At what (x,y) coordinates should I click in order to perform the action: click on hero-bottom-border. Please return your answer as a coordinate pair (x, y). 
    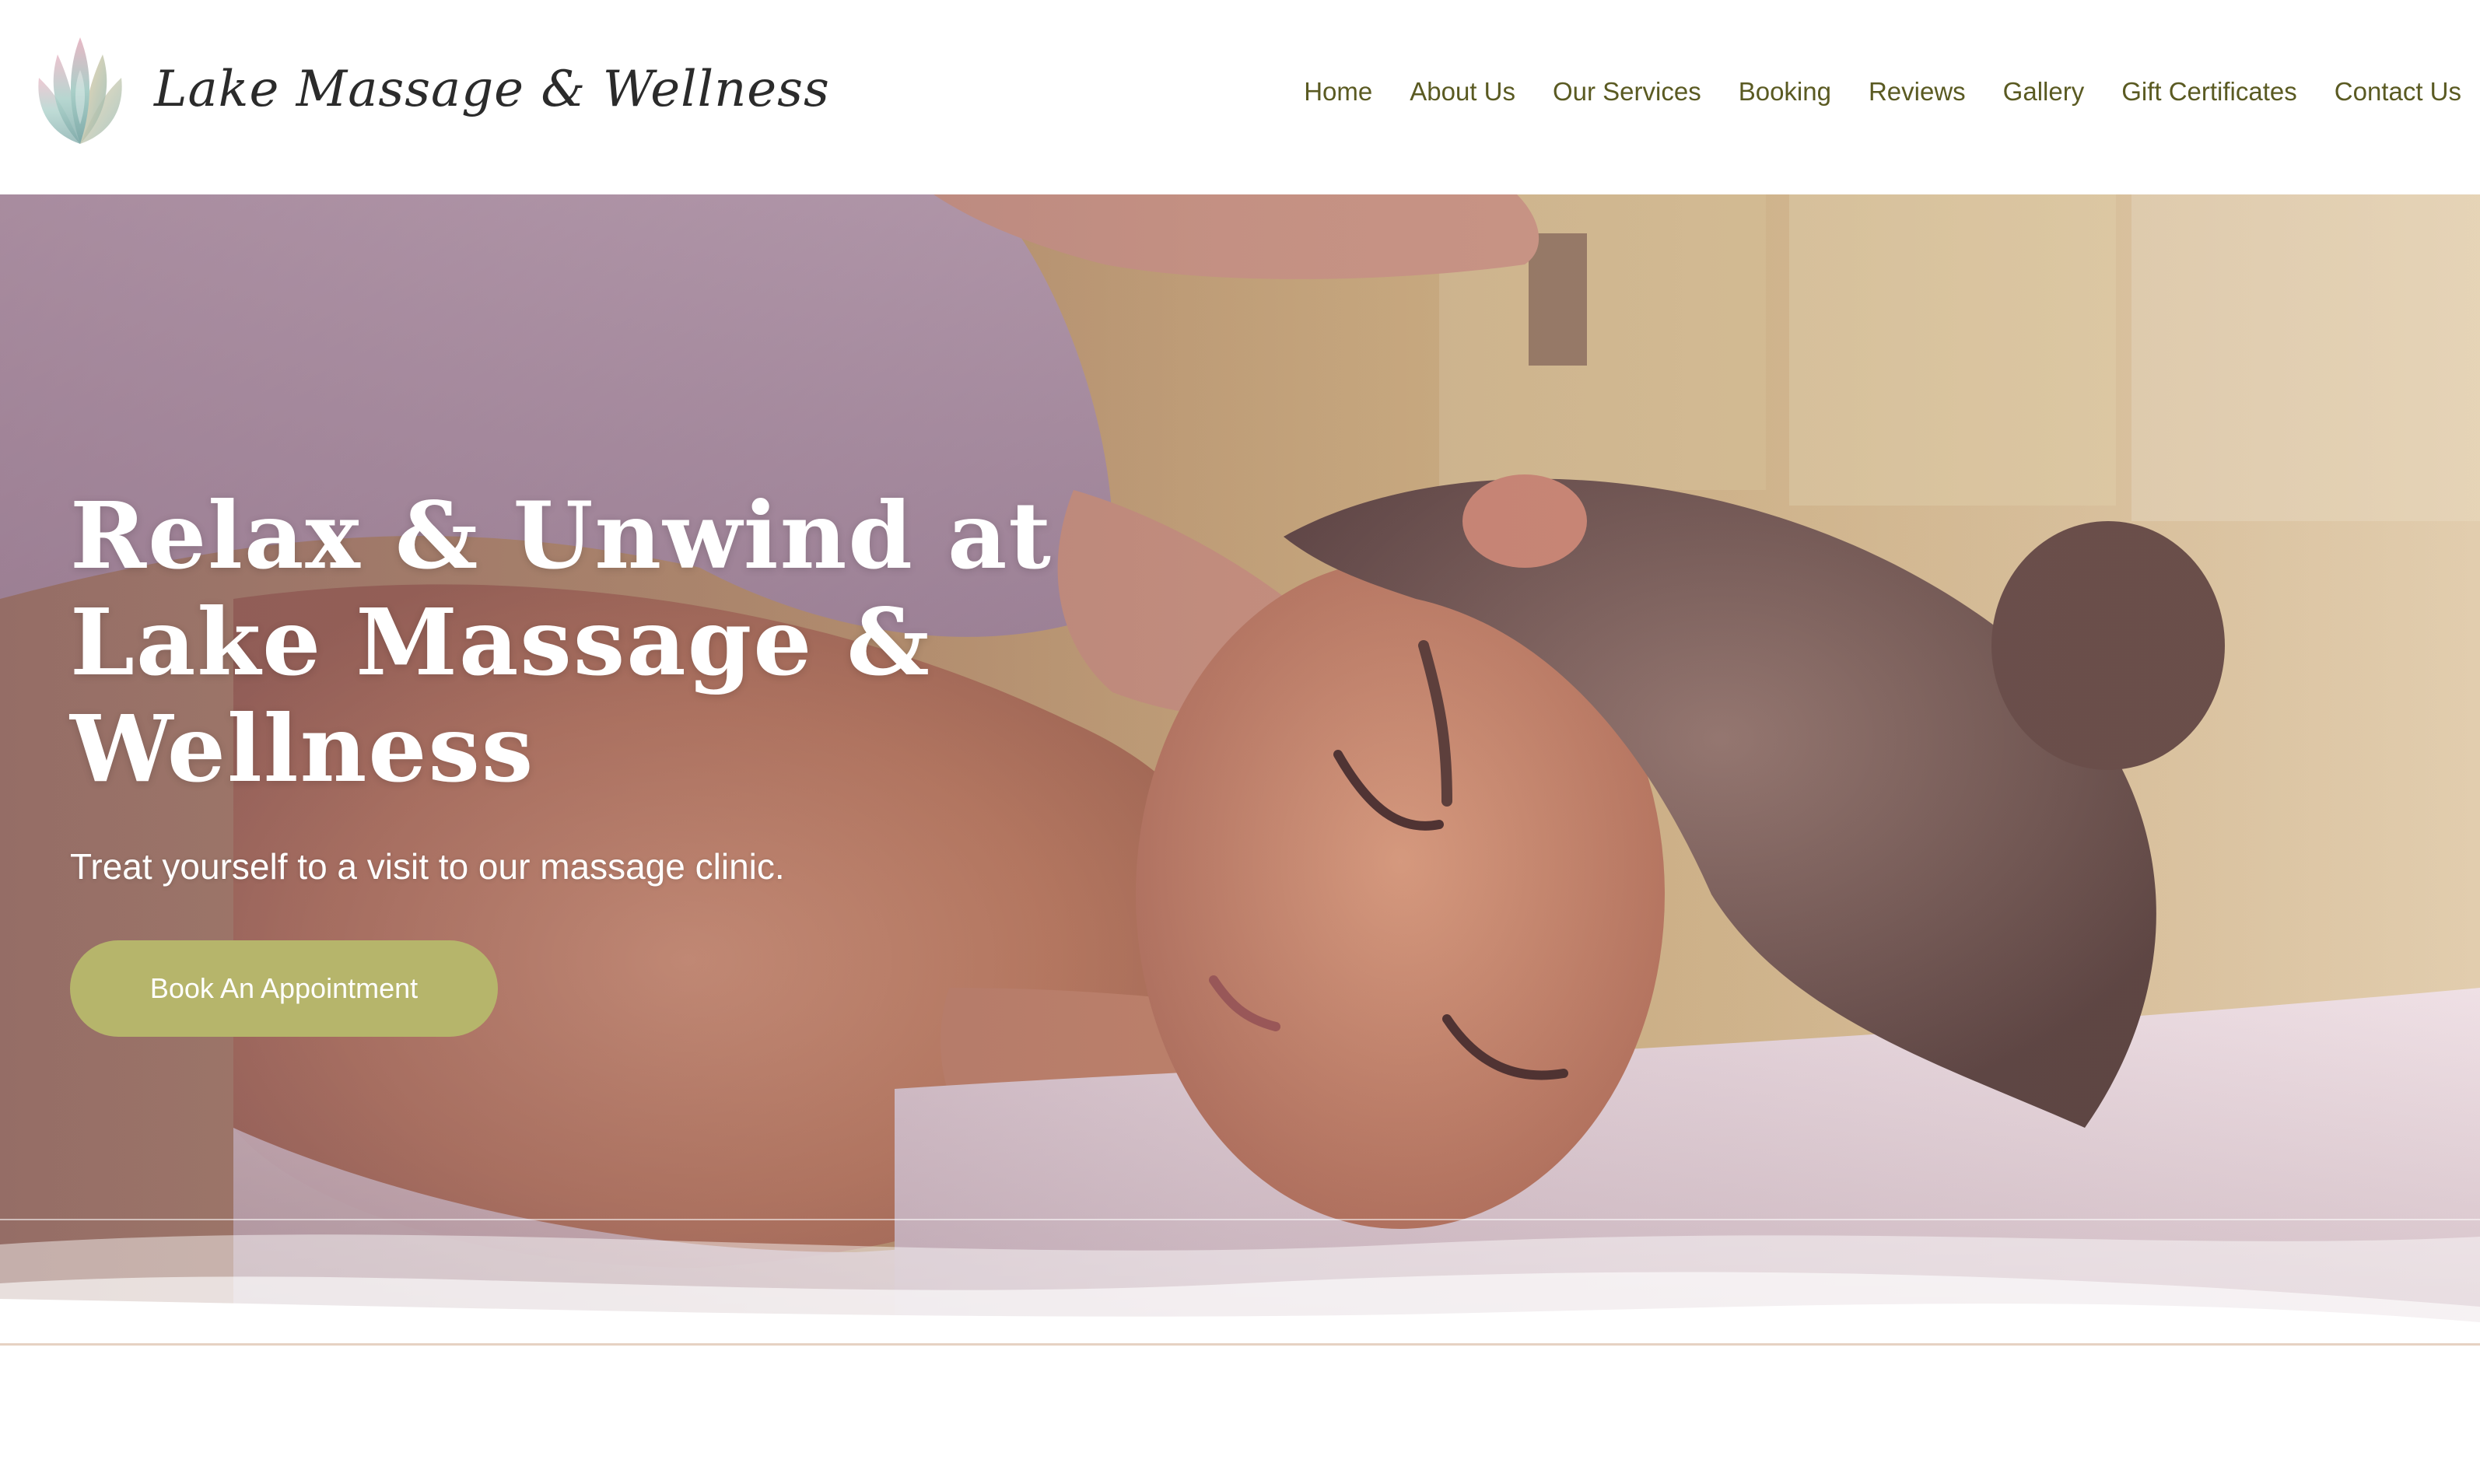
    Looking at the image, I should click on (1240, 1345).